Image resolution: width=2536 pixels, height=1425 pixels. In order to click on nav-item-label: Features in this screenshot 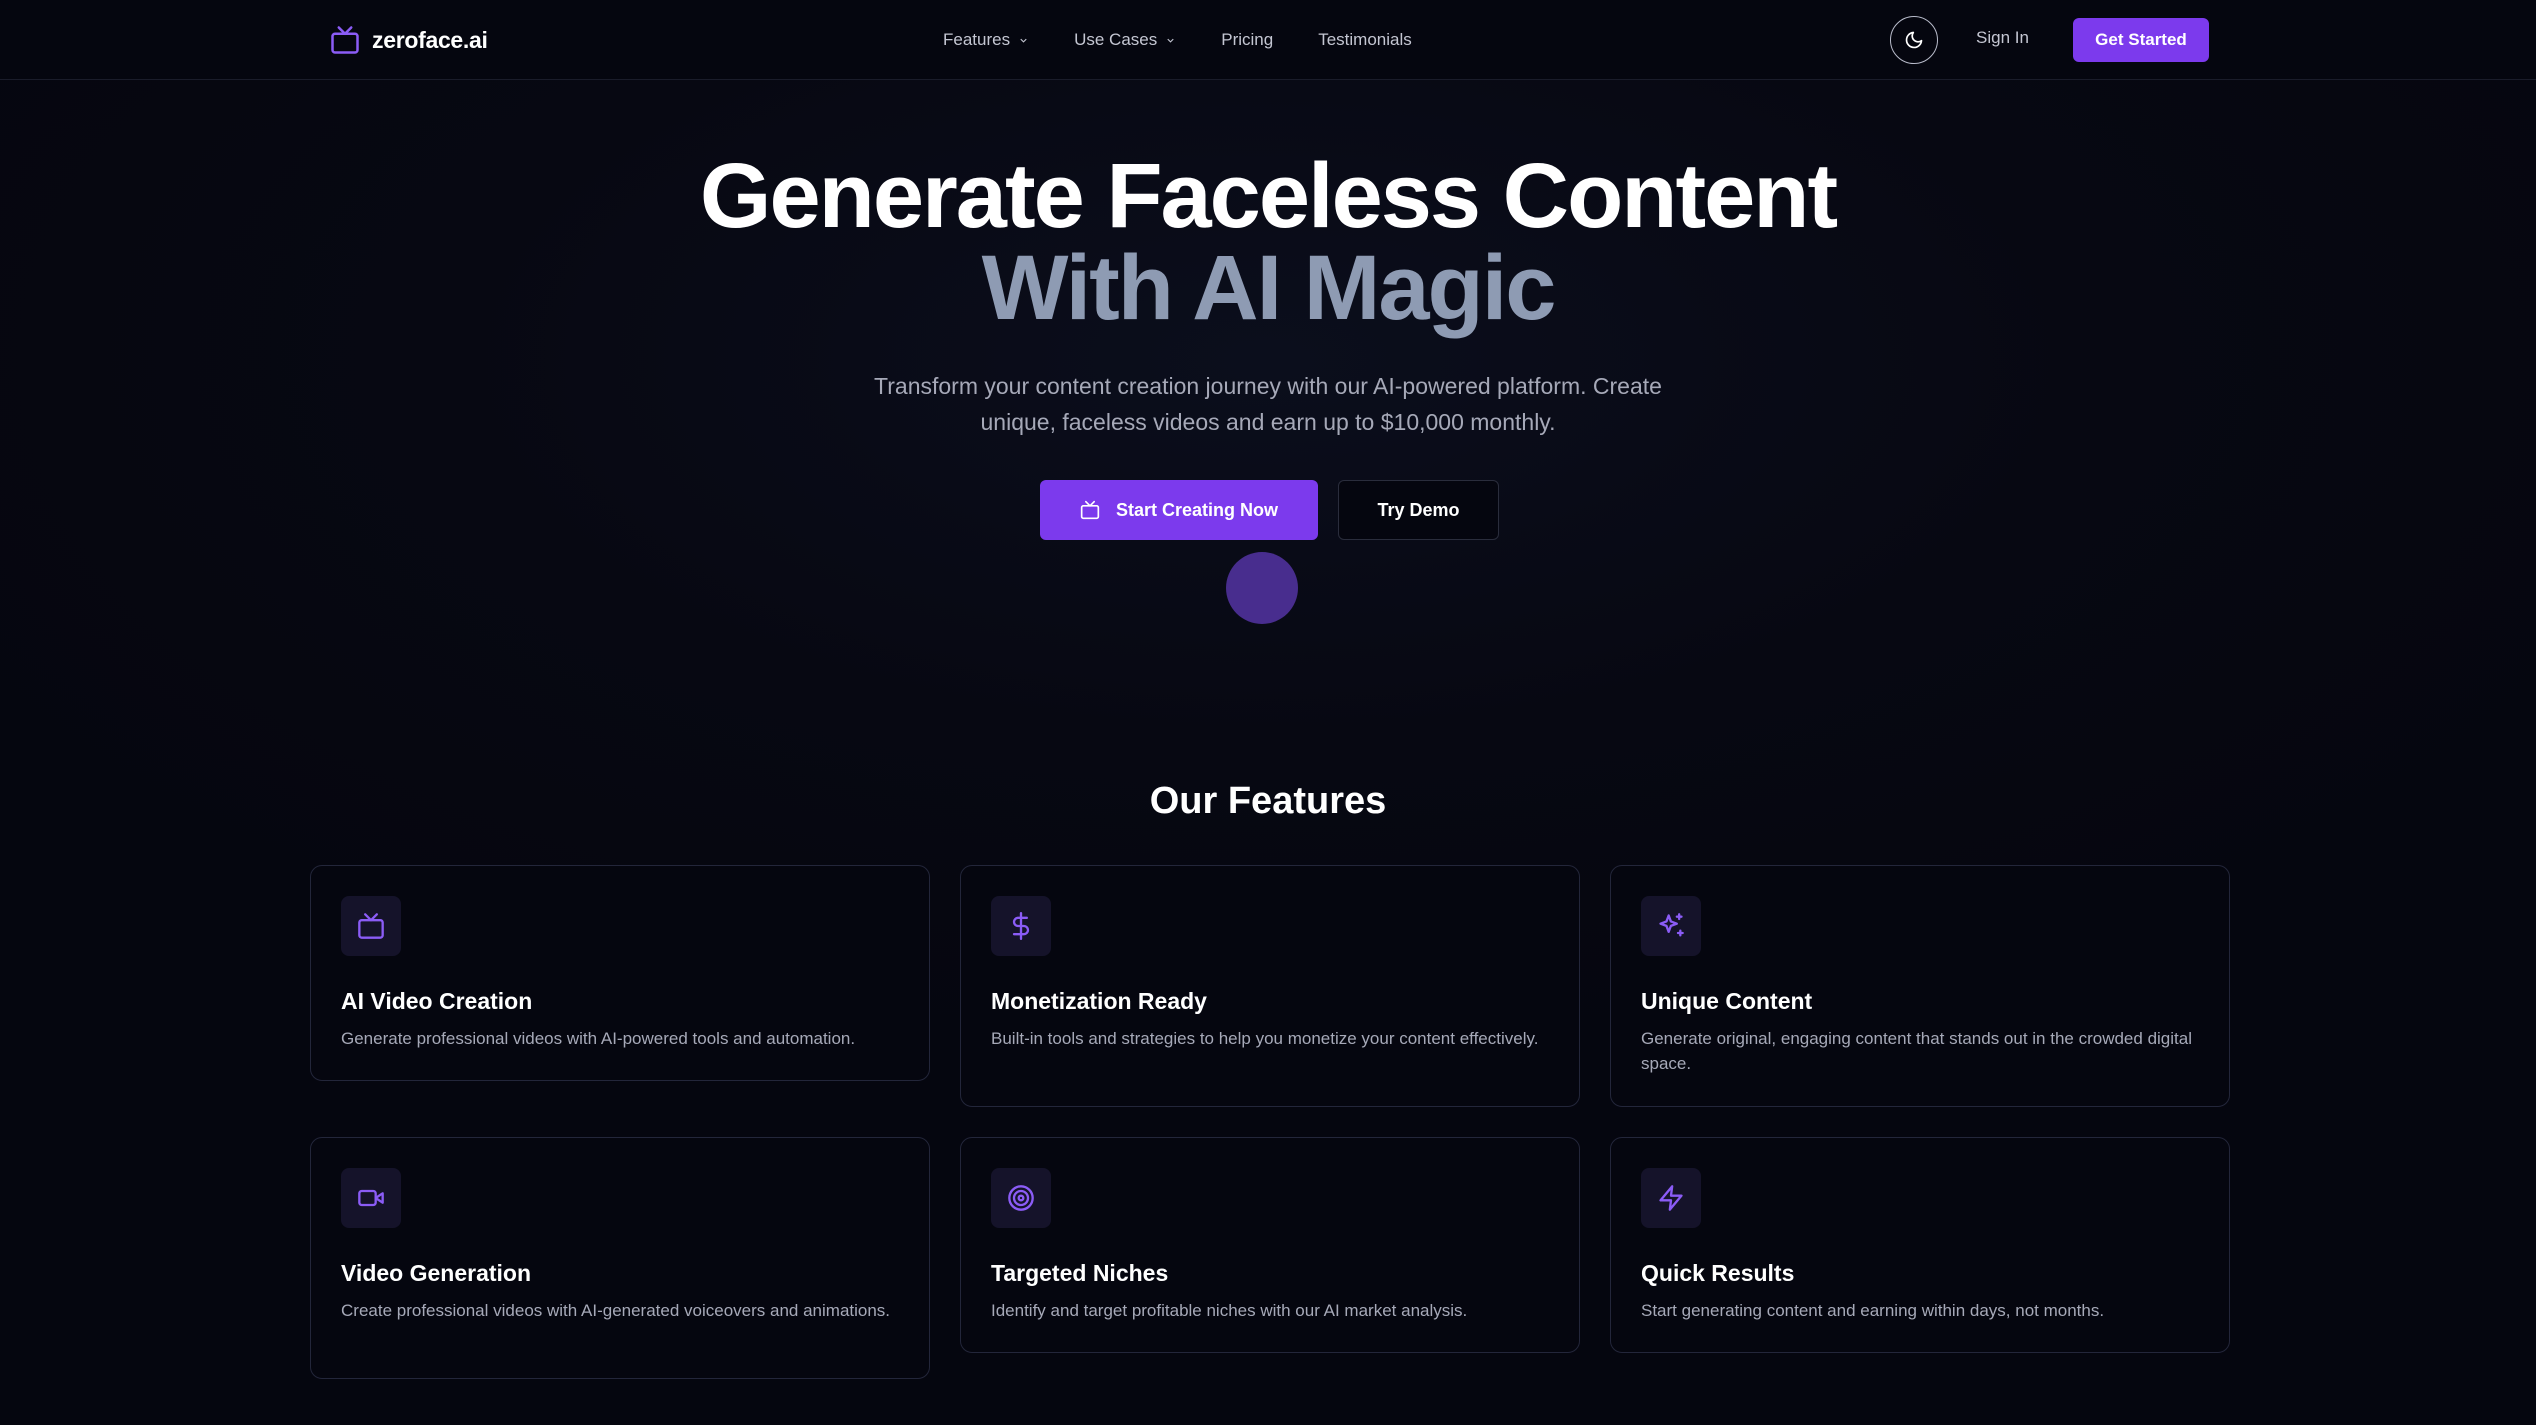, I will do `click(977, 39)`.